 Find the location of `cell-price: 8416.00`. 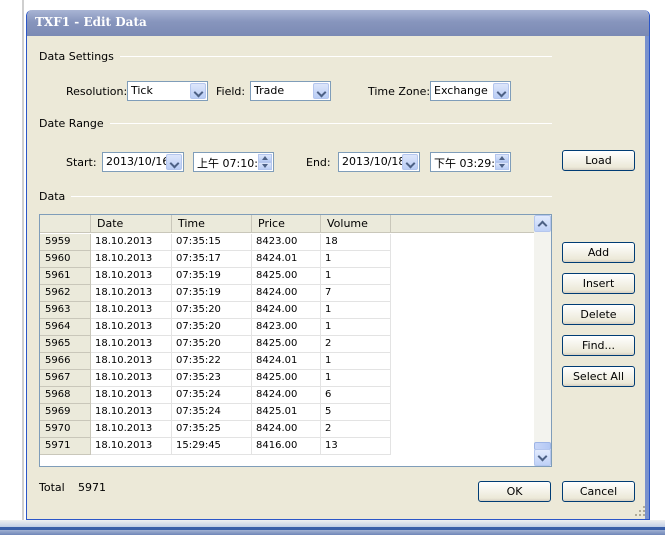

cell-price: 8416.00 is located at coordinates (286, 446).